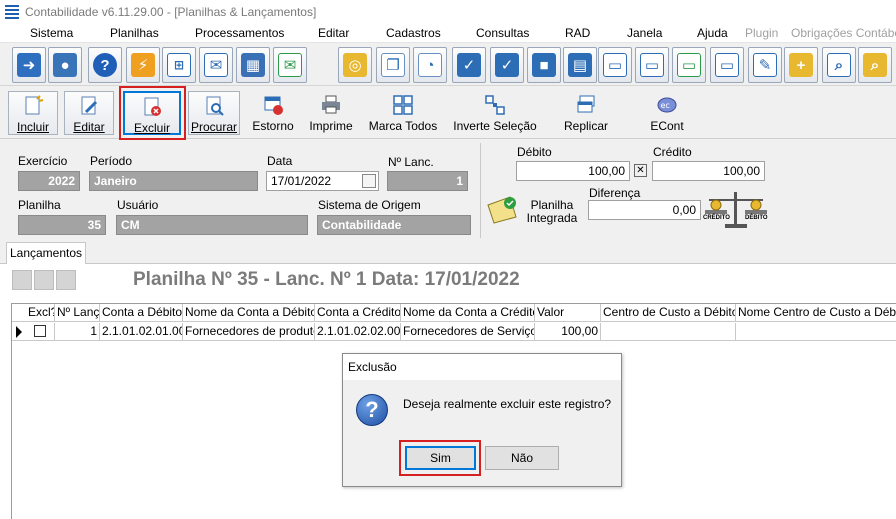 The height and width of the screenshot is (519, 896). What do you see at coordinates (22, 280) in the screenshot?
I see `grid-add-button` at bounding box center [22, 280].